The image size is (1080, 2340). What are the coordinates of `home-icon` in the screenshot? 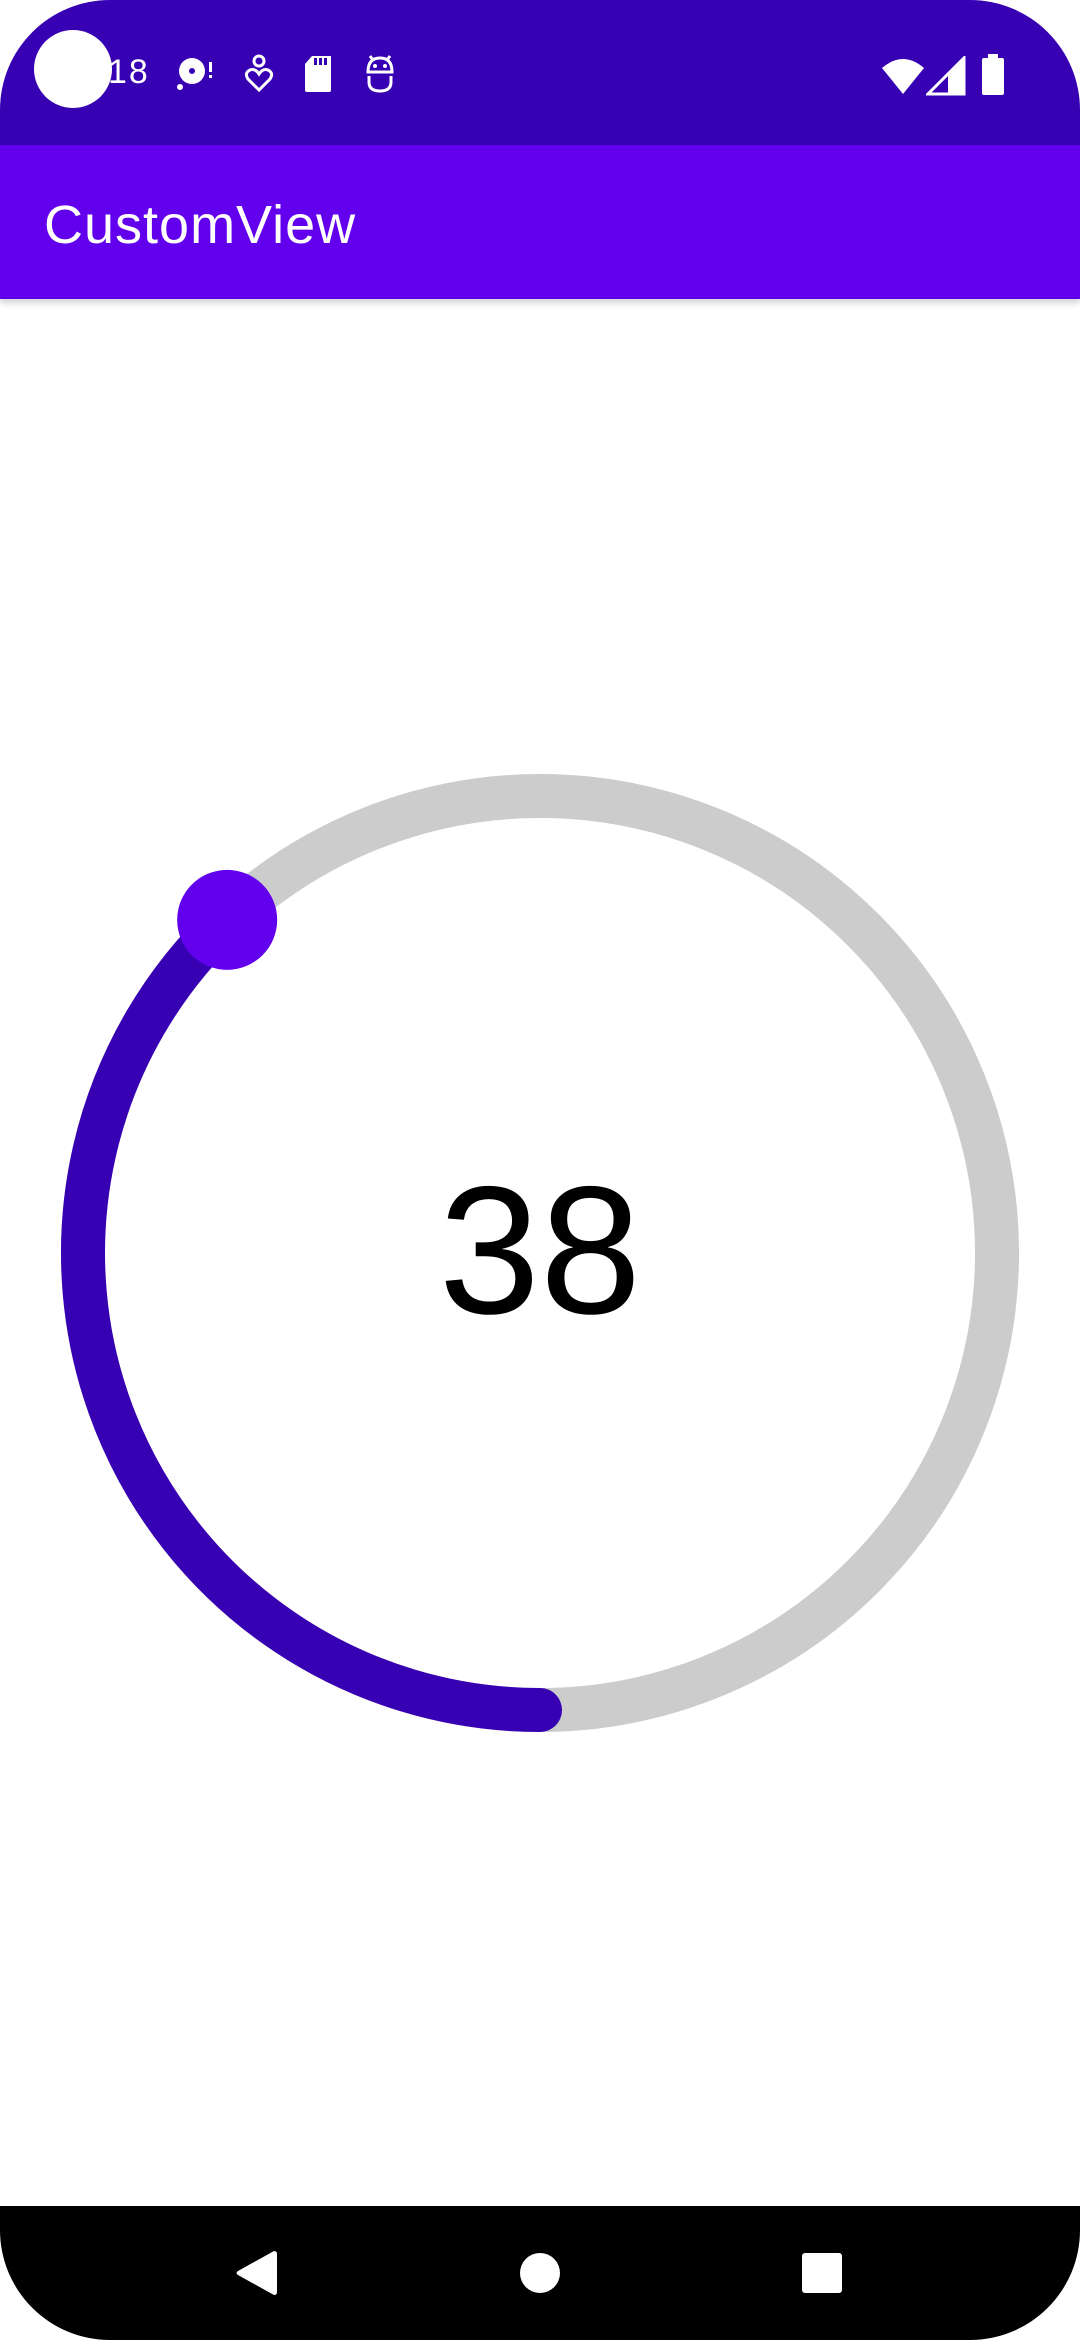 It's located at (540, 2273).